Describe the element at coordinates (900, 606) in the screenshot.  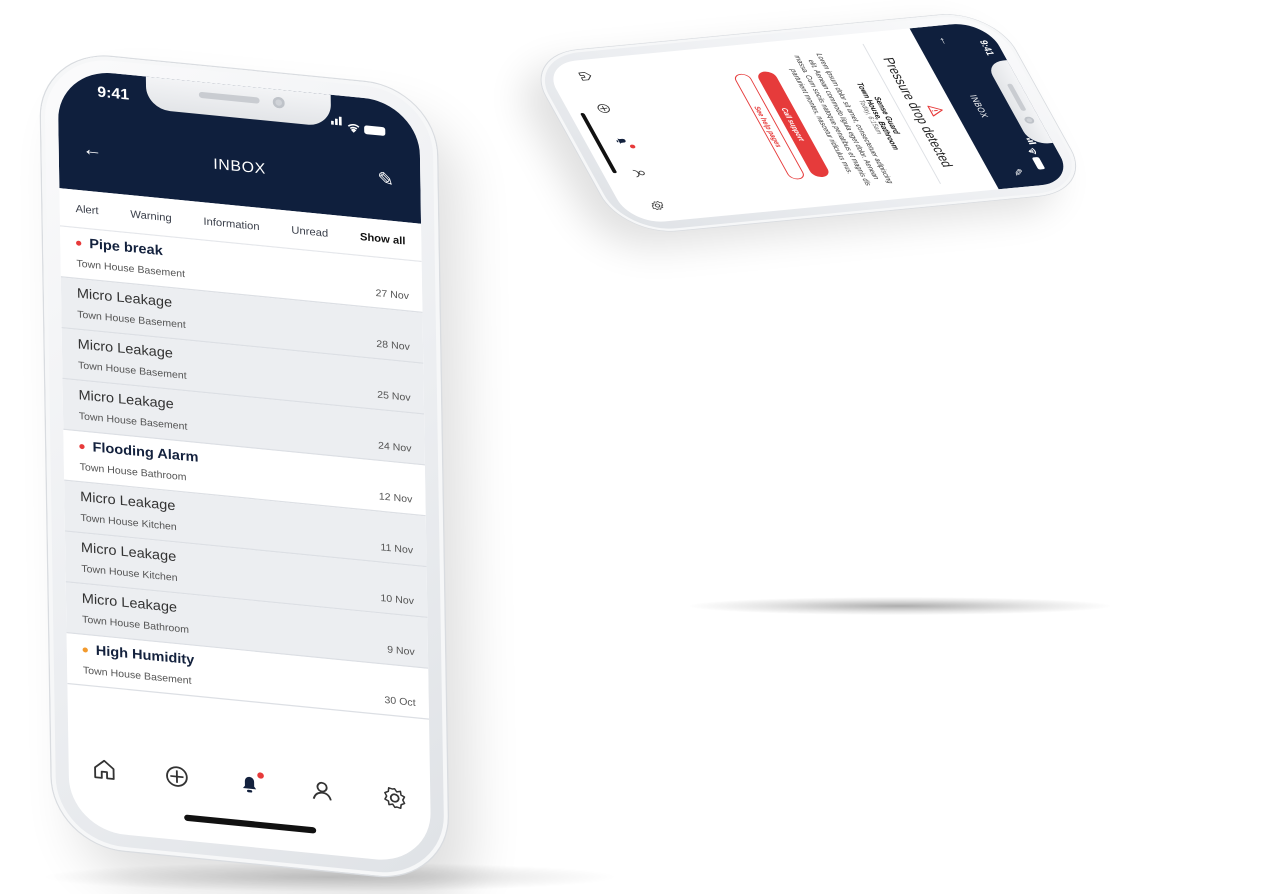
I see `floor-shadow` at that location.